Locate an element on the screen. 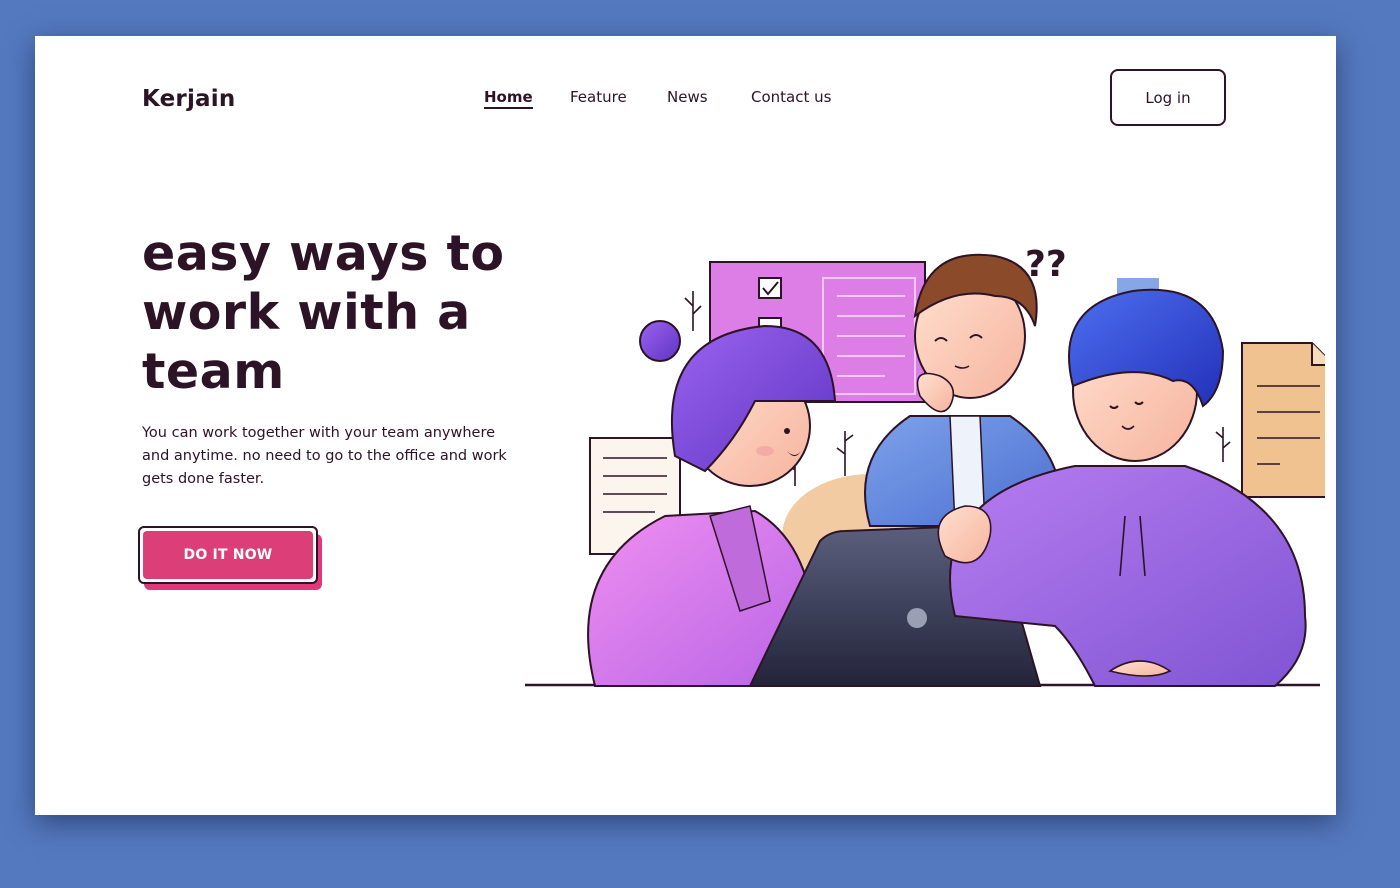 The image size is (1400, 888). do-it-now-button: DO IT NOW is located at coordinates (228, 555).